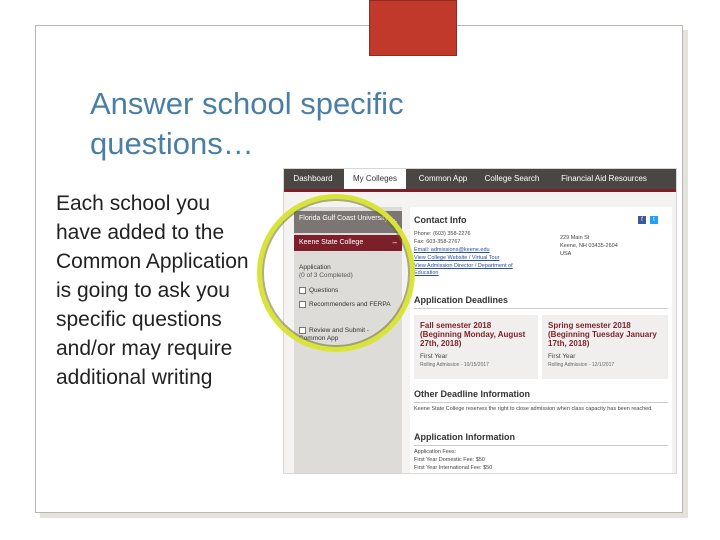  I want to click on contact-email-link: Email: admissions@keene.edu, so click(452, 250).